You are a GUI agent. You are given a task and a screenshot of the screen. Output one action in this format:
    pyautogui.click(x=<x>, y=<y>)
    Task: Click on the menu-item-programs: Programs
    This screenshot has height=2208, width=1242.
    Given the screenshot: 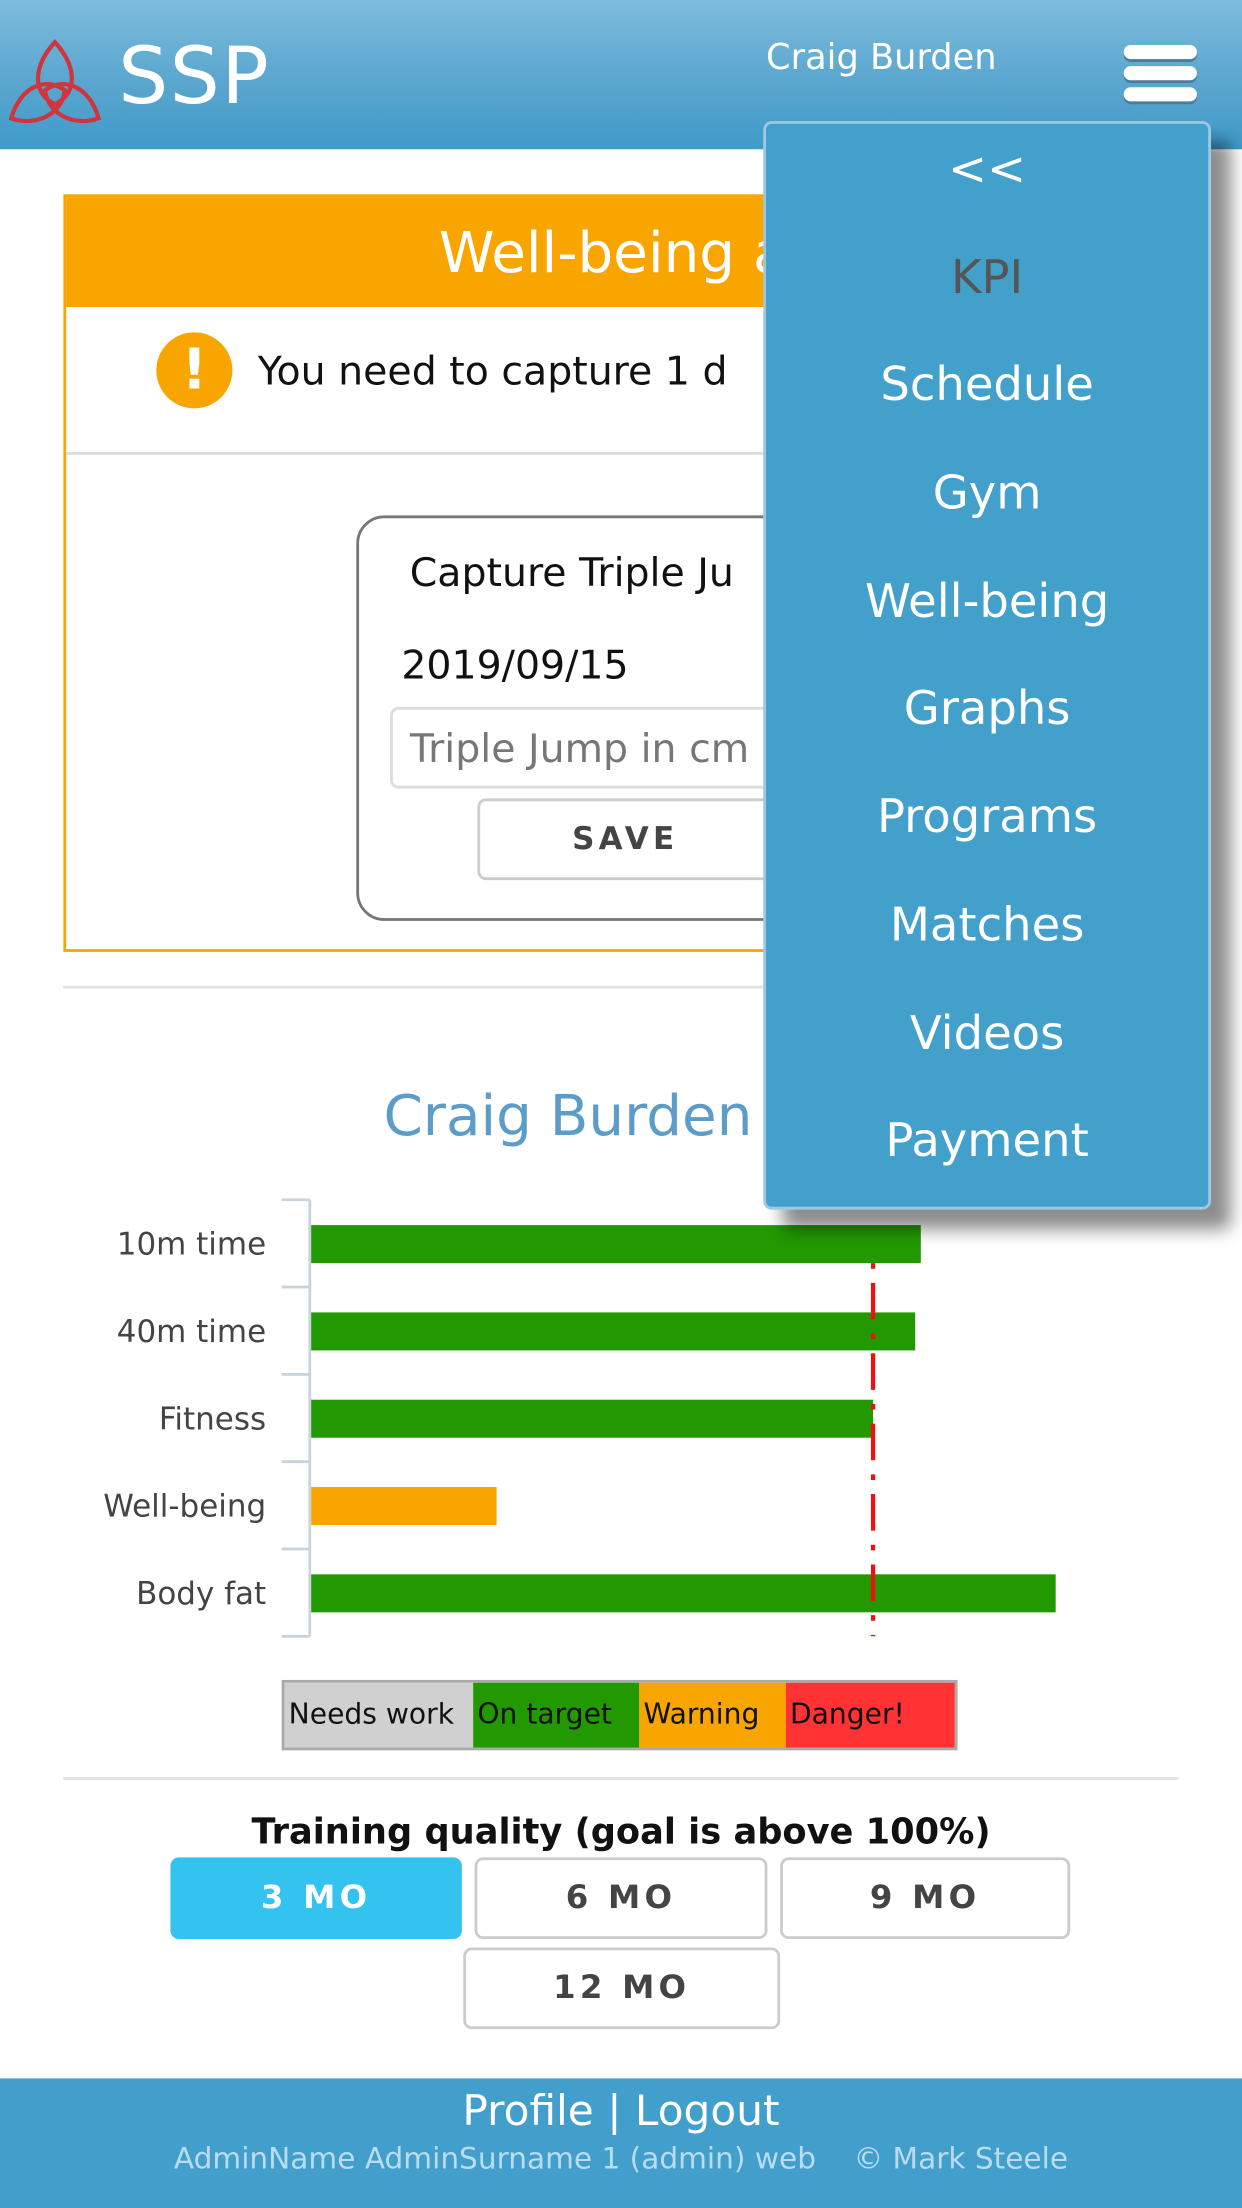 What is the action you would take?
    pyautogui.click(x=987, y=826)
    